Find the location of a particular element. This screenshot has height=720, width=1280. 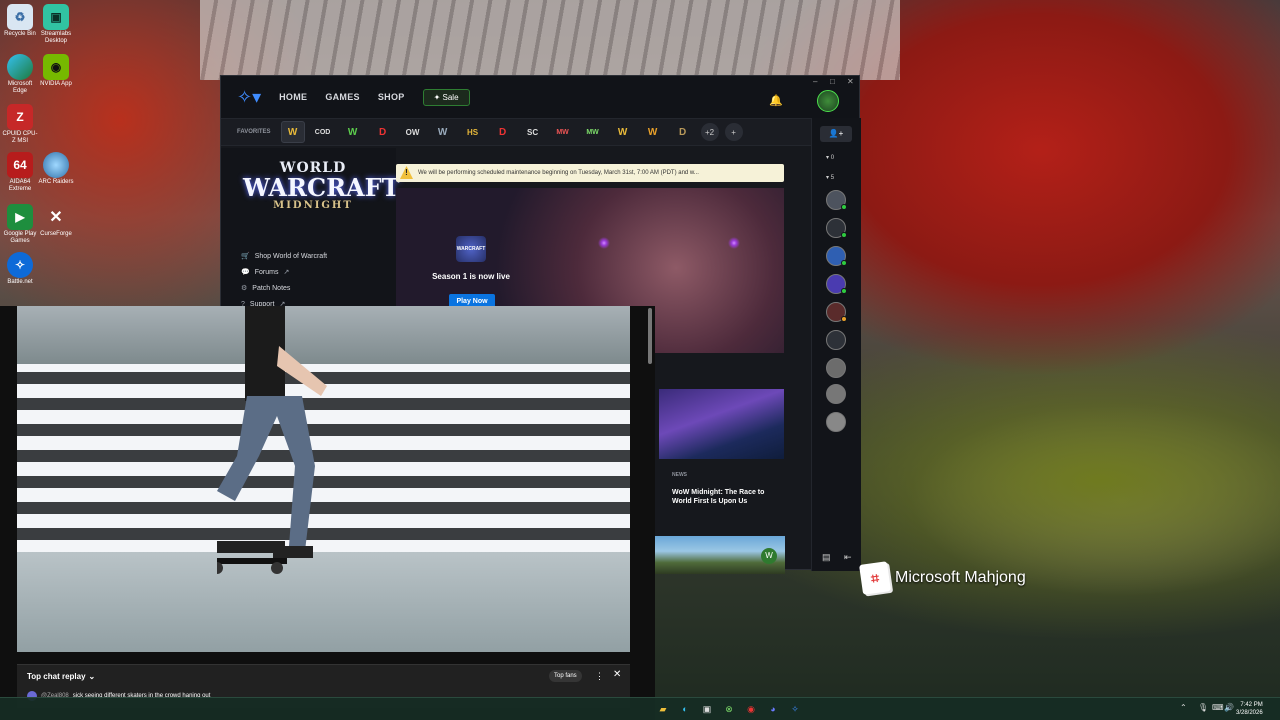

xbox-icon: ⊗ is located at coordinates (729, 709).